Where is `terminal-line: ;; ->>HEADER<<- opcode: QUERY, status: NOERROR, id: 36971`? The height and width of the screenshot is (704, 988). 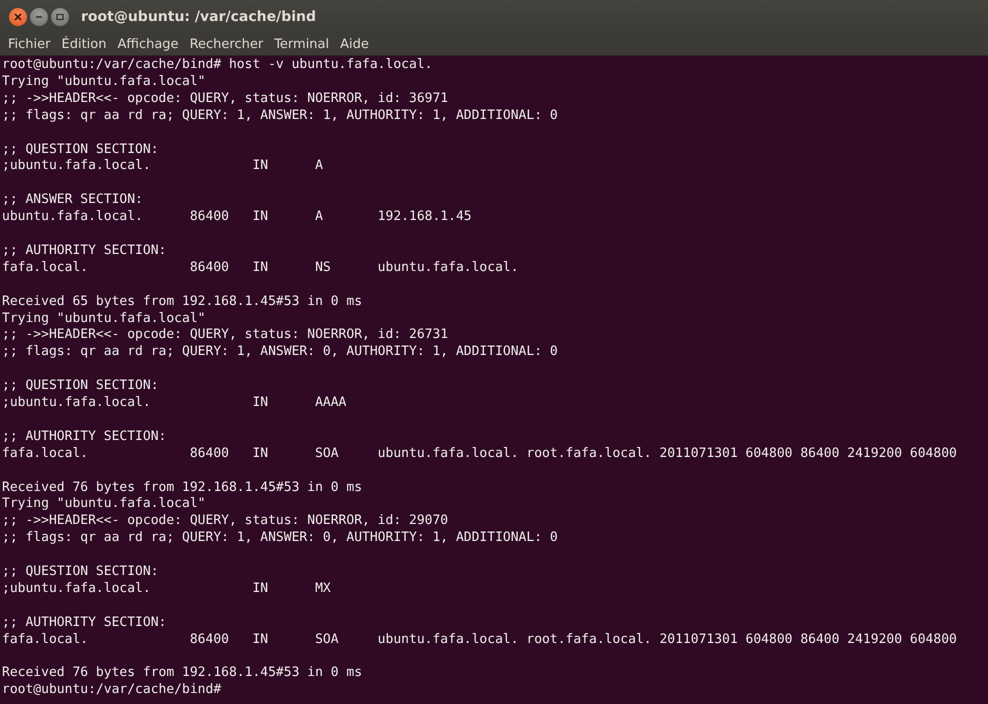
terminal-line: ;; ->>HEADER<<- opcode: QUERY, status: NOERROR, id: 36971 is located at coordinates (225, 99).